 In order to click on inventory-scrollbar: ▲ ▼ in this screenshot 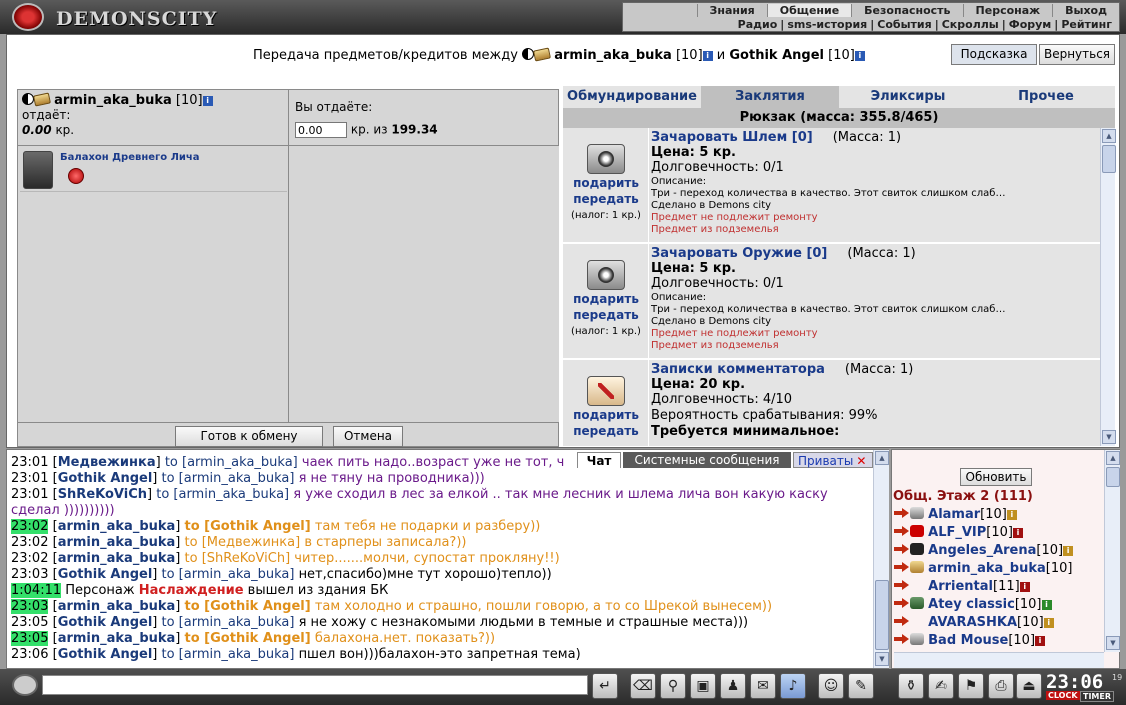, I will do `click(1108, 287)`.